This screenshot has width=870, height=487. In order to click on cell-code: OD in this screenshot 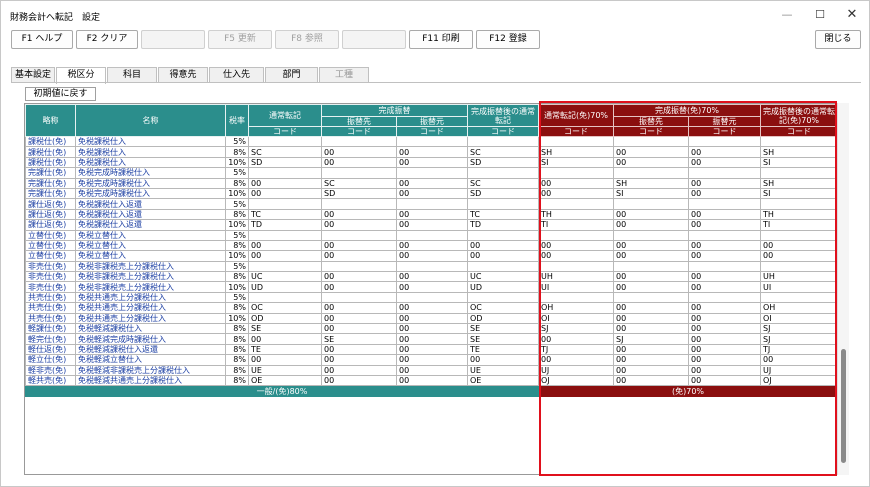, I will do `click(503, 318)`.